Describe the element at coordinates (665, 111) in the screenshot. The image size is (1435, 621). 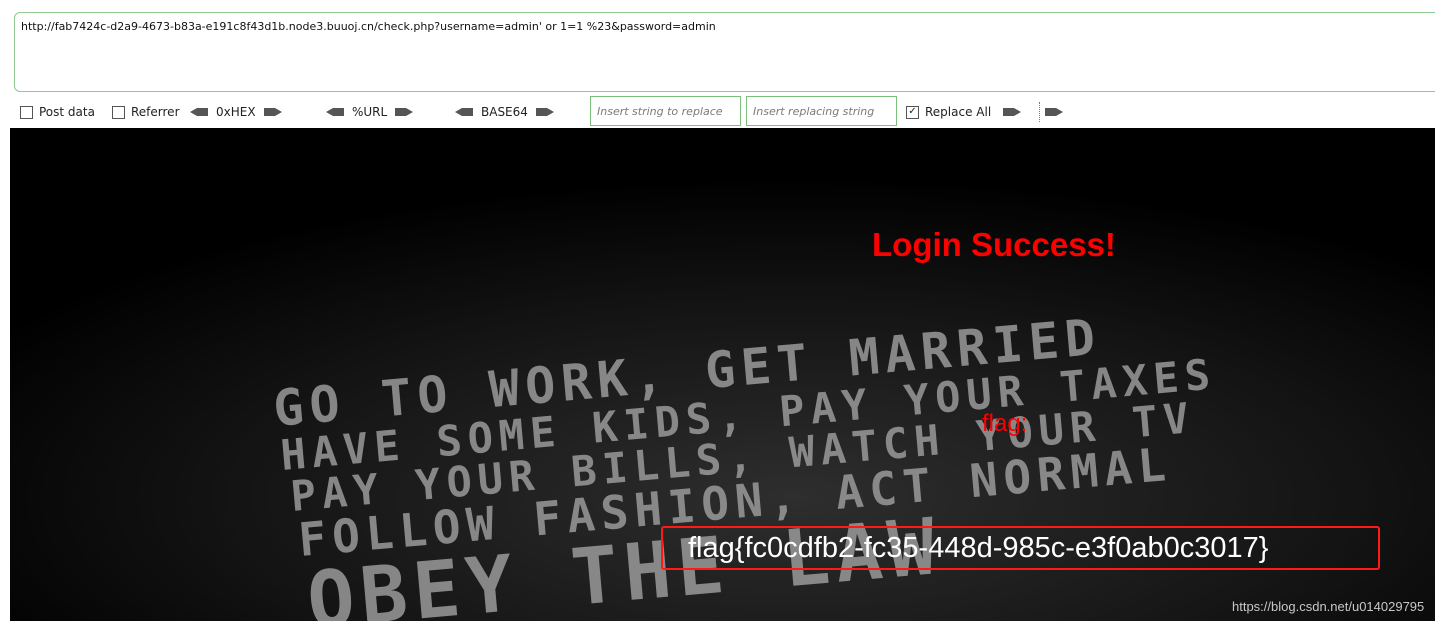
I see `replace-from-input: Insert string to replace` at that location.